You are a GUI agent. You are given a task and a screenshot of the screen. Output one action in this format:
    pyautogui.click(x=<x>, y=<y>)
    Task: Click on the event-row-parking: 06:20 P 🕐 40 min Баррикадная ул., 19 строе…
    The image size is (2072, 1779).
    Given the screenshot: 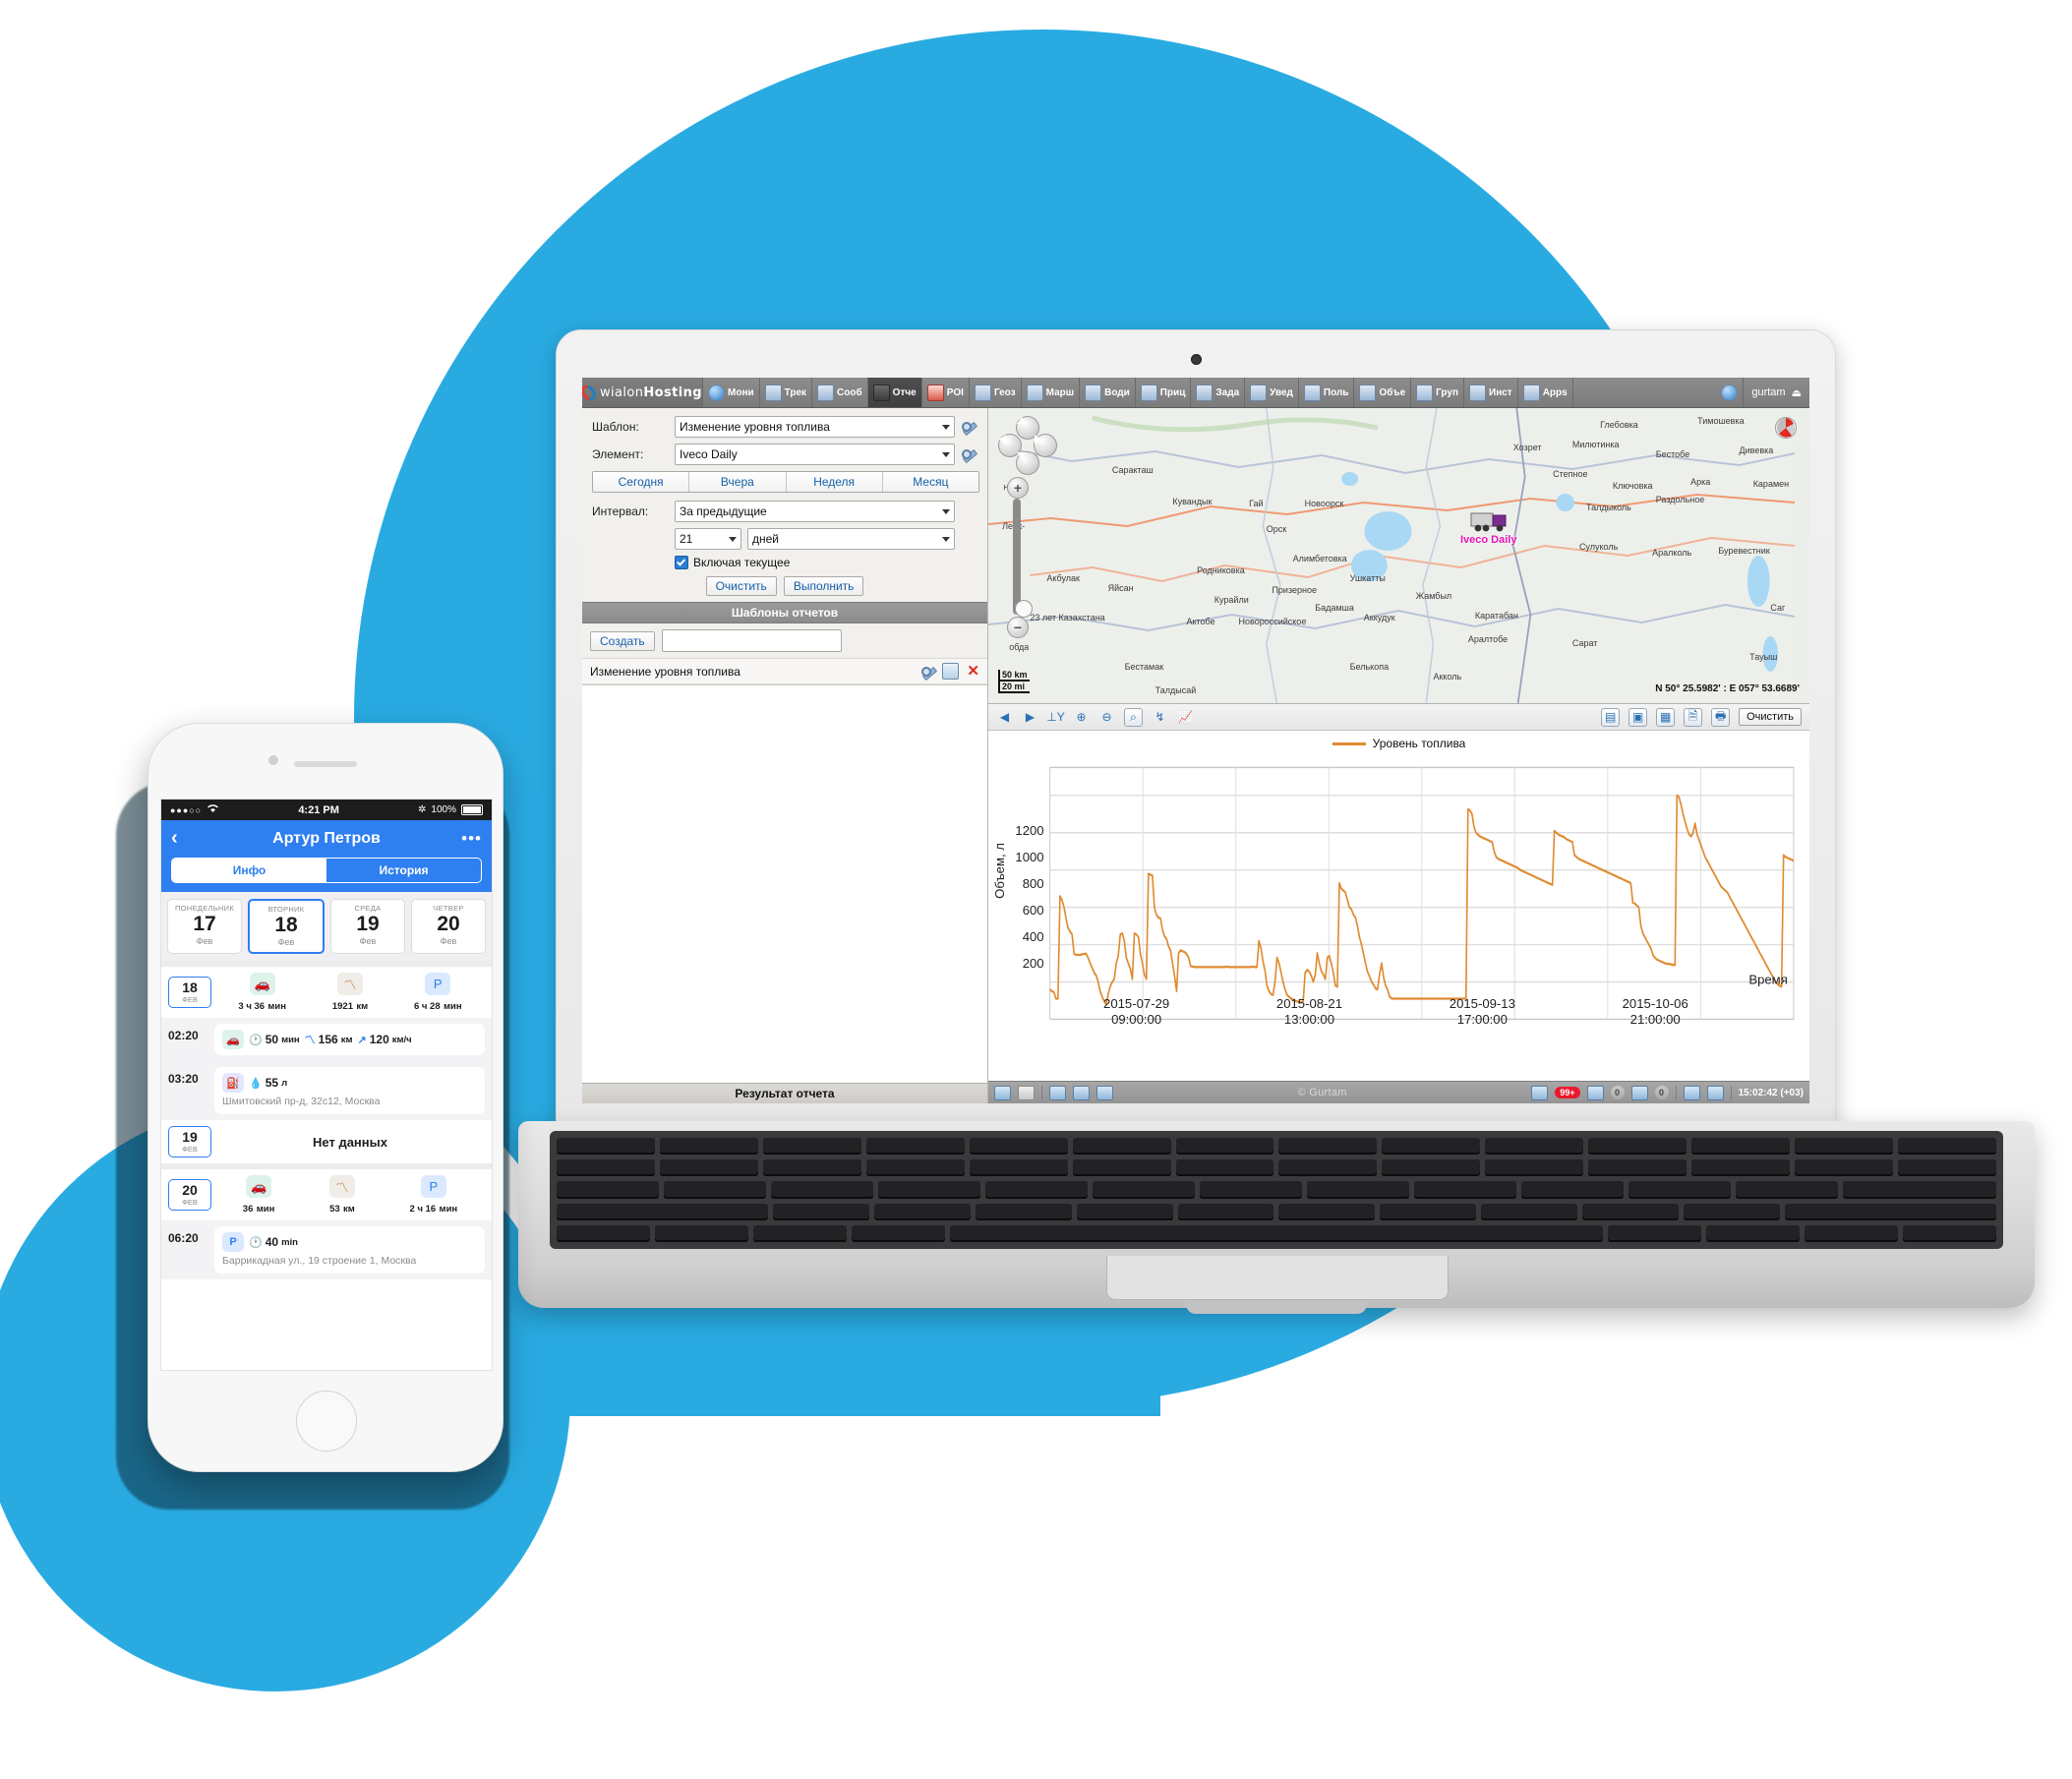 What is the action you would take?
    pyautogui.click(x=326, y=1249)
    